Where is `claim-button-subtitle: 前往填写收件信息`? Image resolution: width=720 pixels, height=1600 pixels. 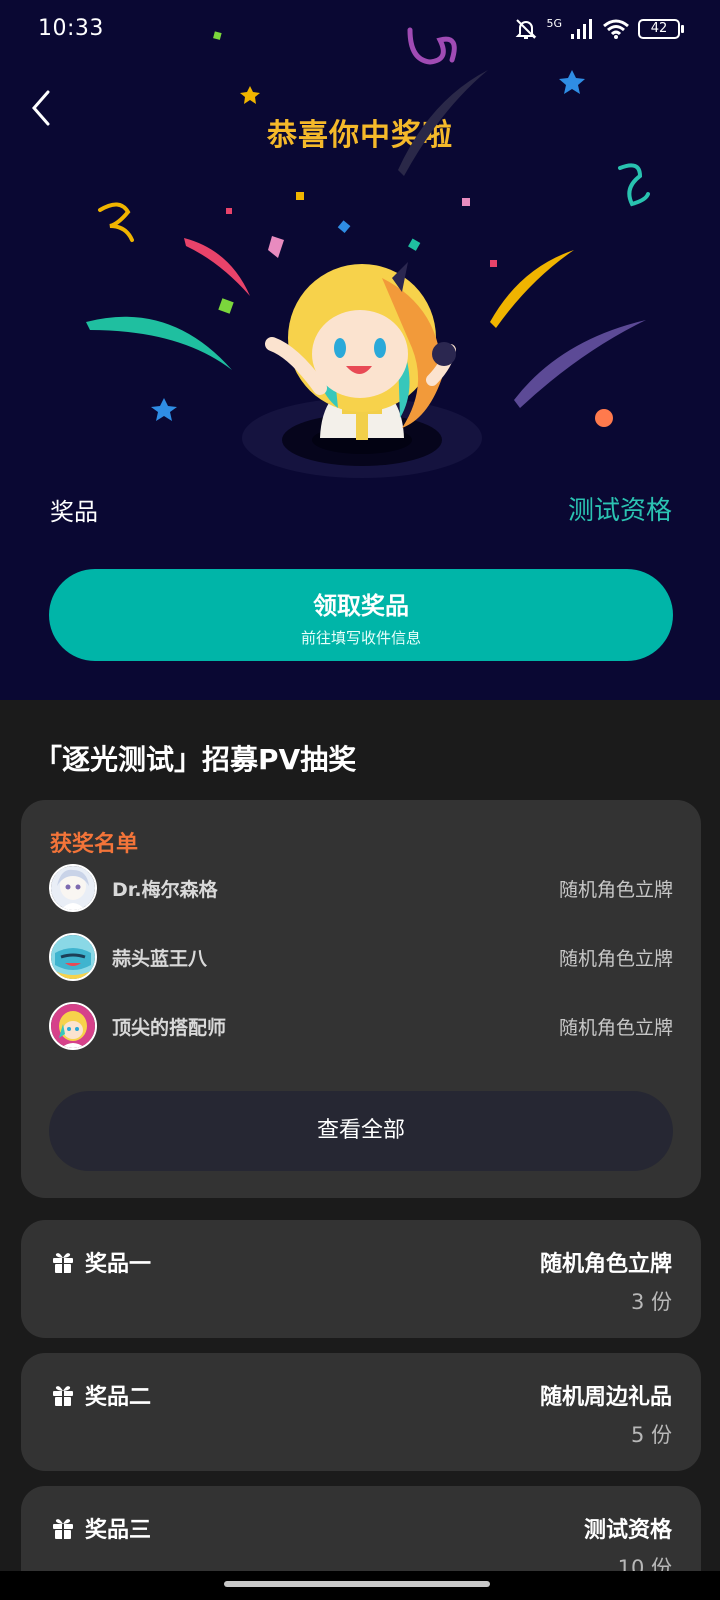 claim-button-subtitle: 前往填写收件信息 is located at coordinates (360, 638).